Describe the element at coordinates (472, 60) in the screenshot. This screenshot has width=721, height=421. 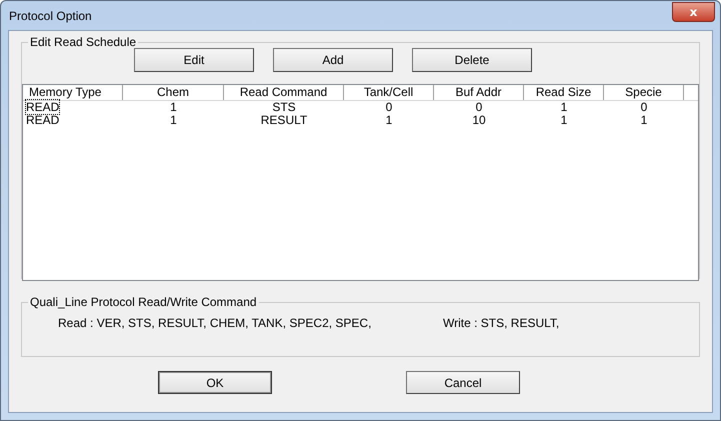
I see `toolbar-button: Delete` at that location.